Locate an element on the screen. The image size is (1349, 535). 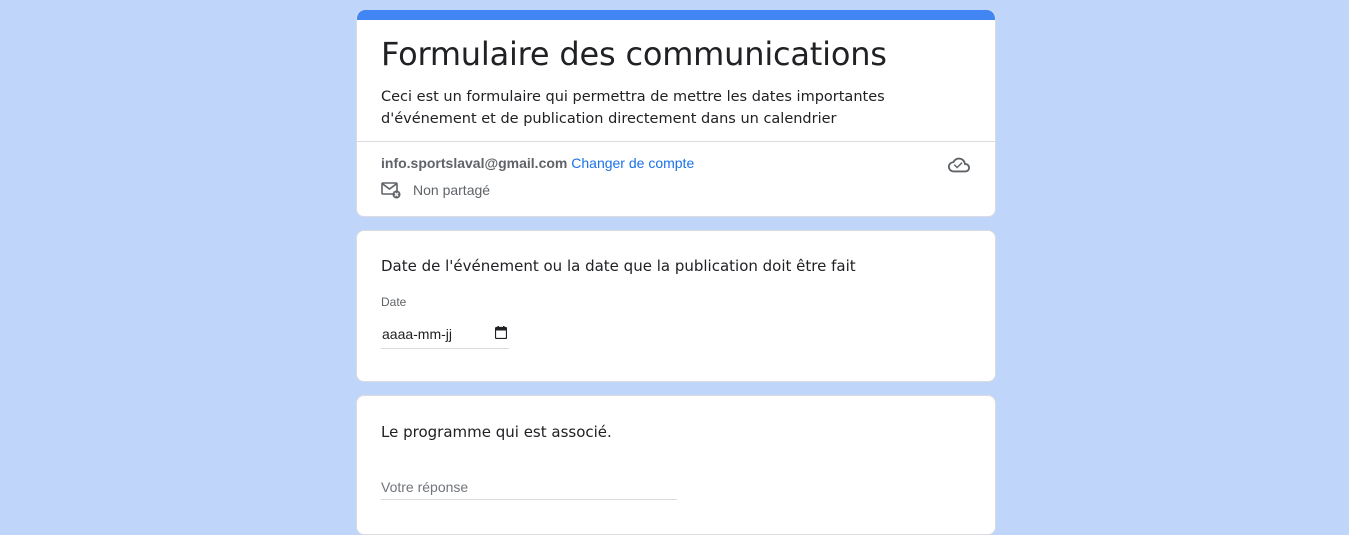
form-title: Formulaire des communications is located at coordinates (634, 54).